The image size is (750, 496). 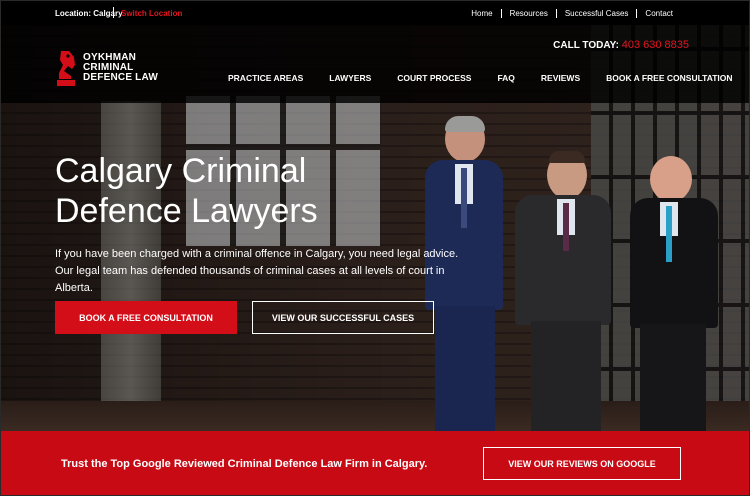 I want to click on nav-court-process: COURT PROCESS, so click(x=434, y=78).